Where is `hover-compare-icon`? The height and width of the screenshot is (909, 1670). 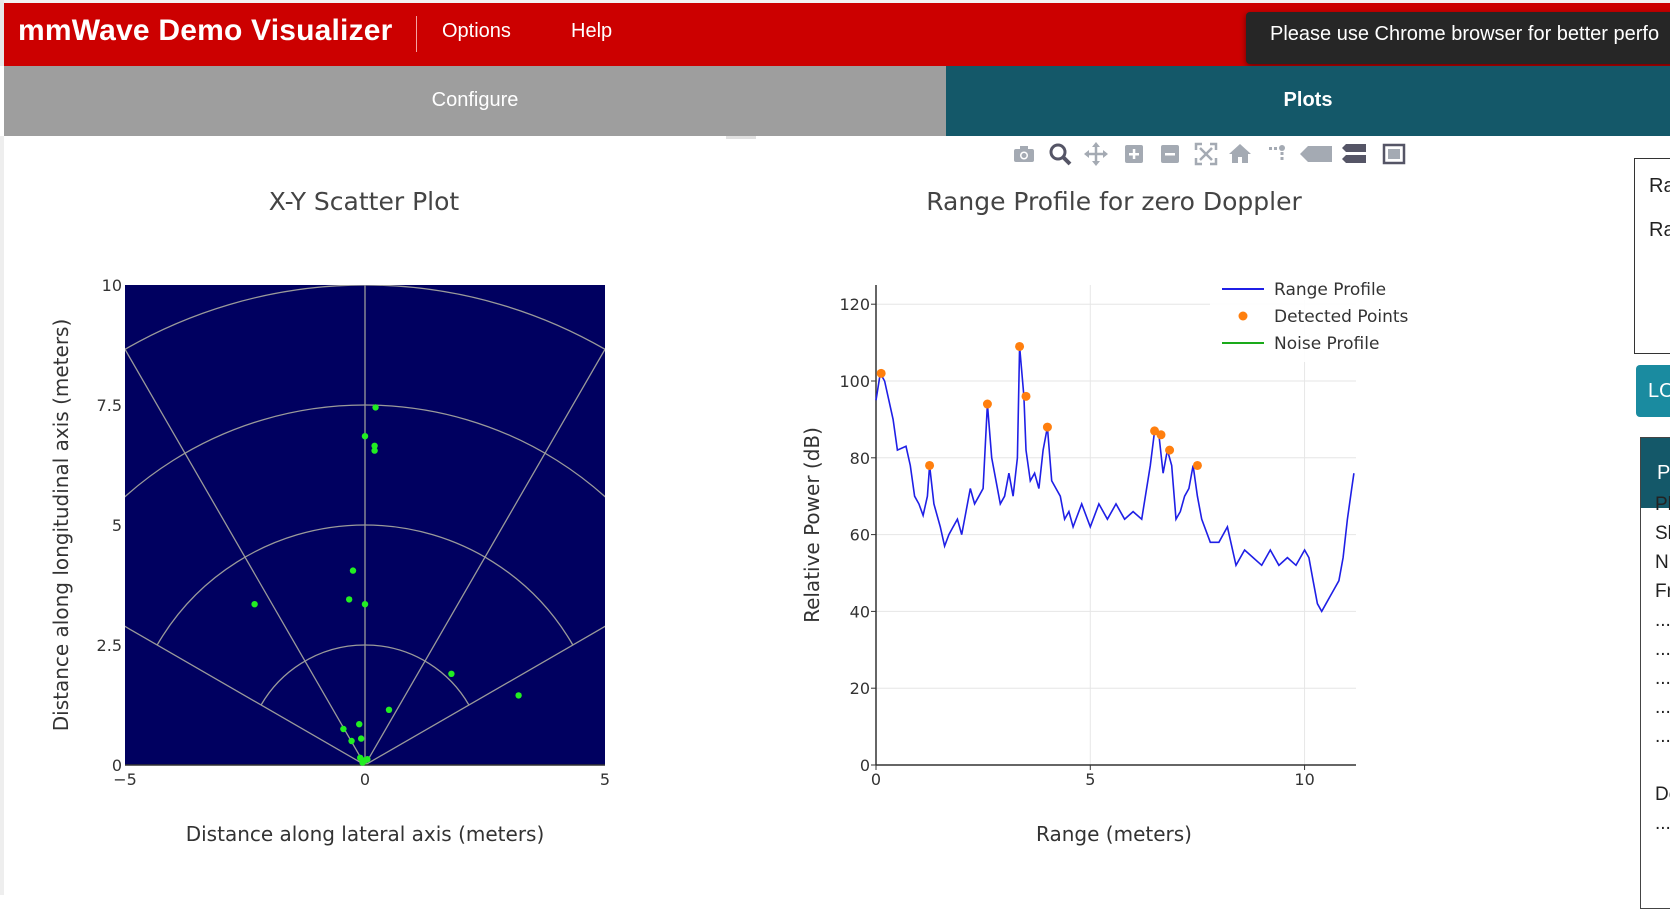 hover-compare-icon is located at coordinates (1354, 154).